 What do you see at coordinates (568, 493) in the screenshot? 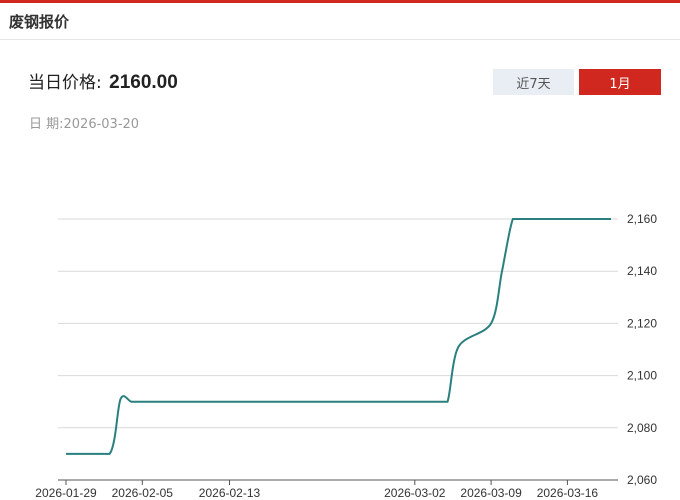
I see `x-tick-label: 2026-03-16` at bounding box center [568, 493].